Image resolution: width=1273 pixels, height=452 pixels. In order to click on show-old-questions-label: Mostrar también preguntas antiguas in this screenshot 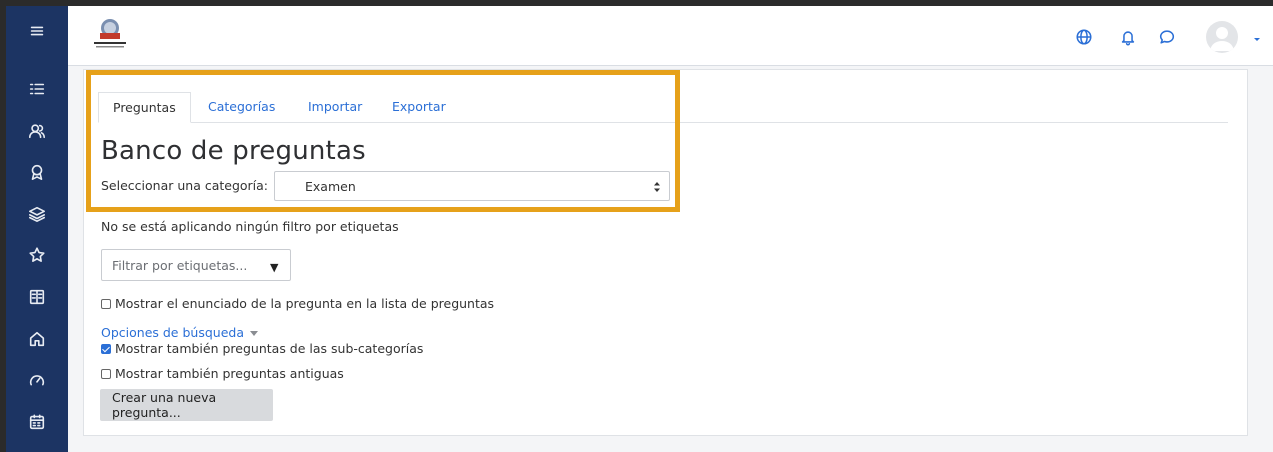, I will do `click(229, 373)`.